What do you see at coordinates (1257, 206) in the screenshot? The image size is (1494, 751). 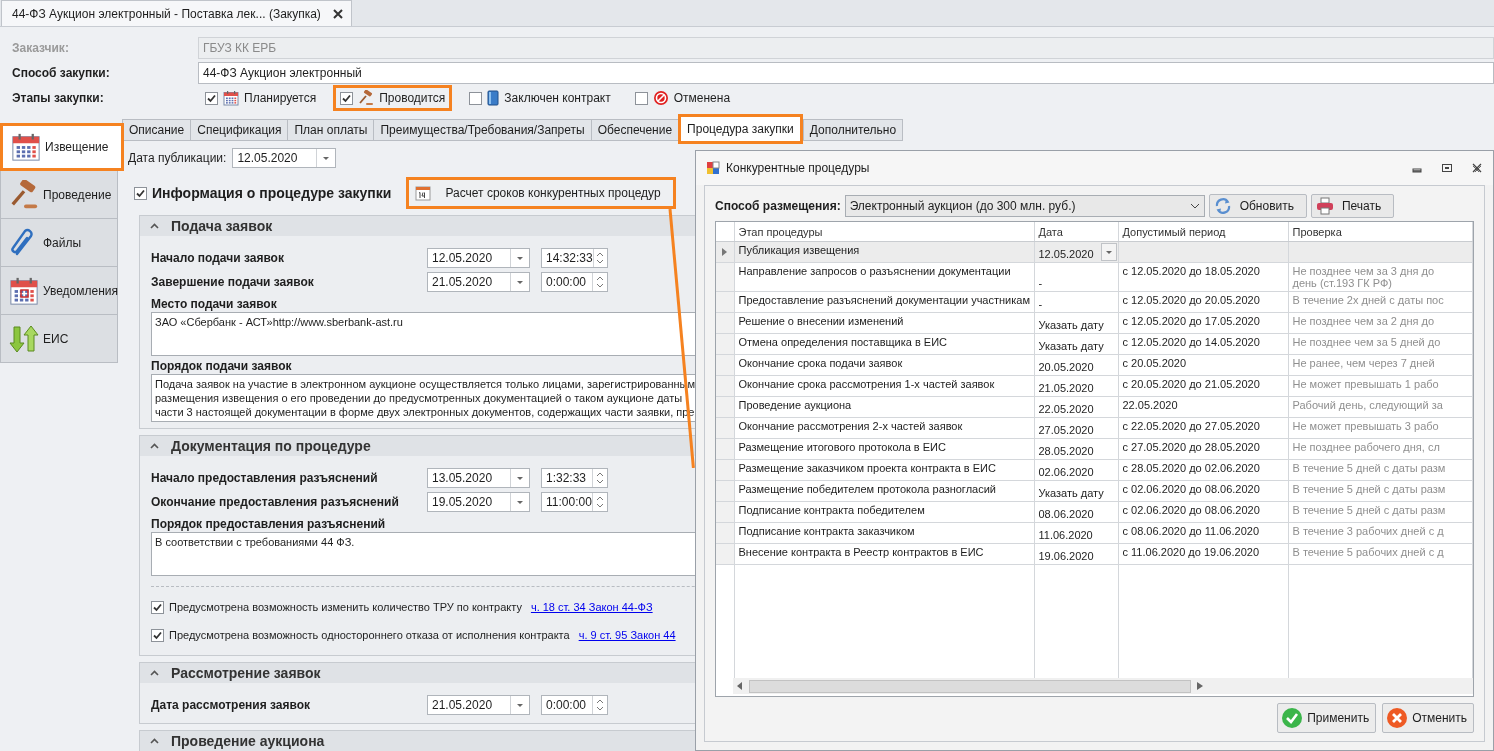 I see `refresh-button: Обновить` at bounding box center [1257, 206].